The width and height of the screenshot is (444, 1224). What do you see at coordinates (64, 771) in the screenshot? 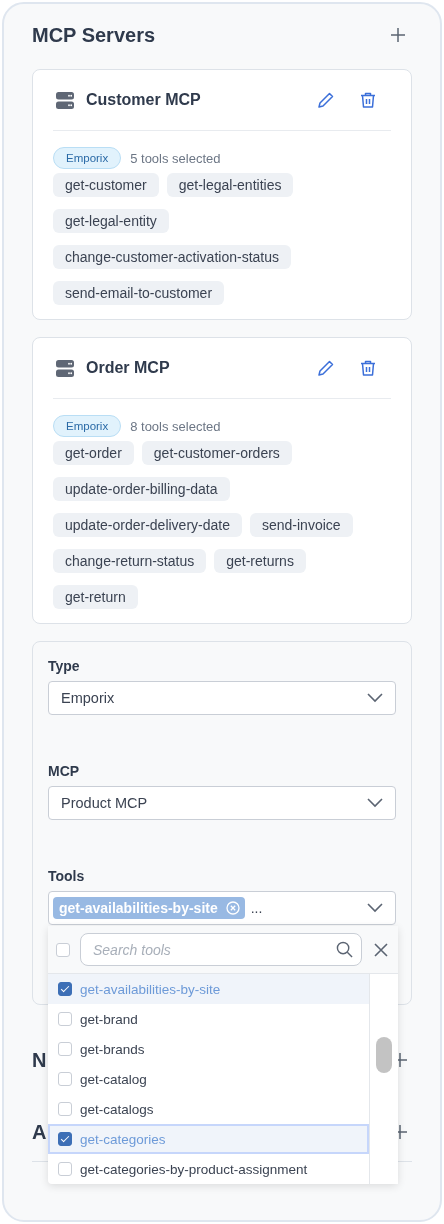
I see `field-label: MCP` at bounding box center [64, 771].